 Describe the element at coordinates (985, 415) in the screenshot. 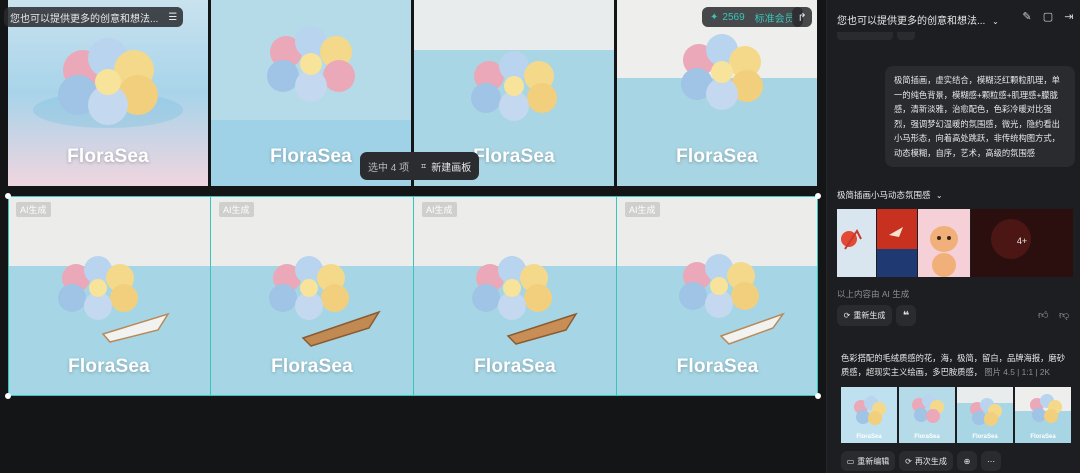

I see `generated-thumb-3: FloraSea` at that location.